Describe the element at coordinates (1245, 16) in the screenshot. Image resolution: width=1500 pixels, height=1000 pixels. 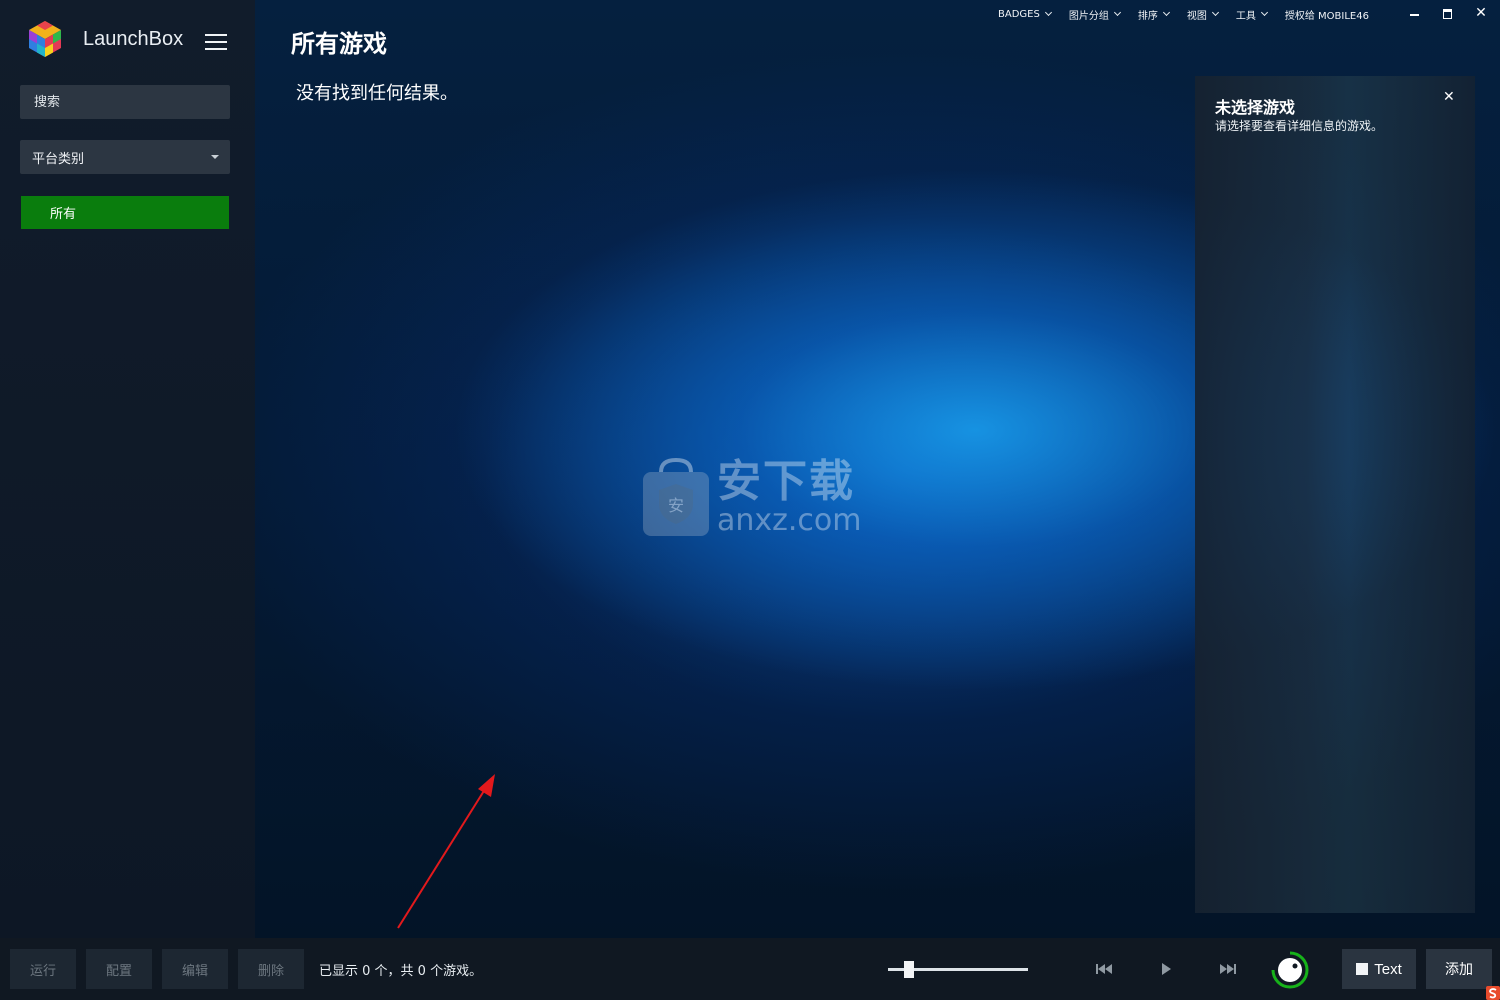
I see `menu-label: 工具` at that location.